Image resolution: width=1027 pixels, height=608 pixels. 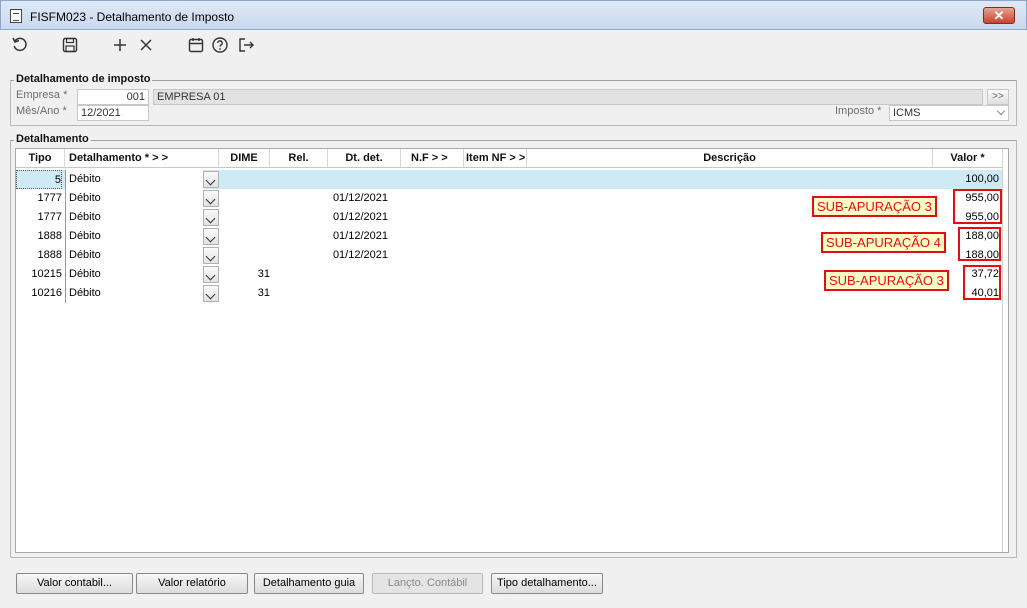 What do you see at coordinates (146, 46) in the screenshot?
I see `delete-icon` at bounding box center [146, 46].